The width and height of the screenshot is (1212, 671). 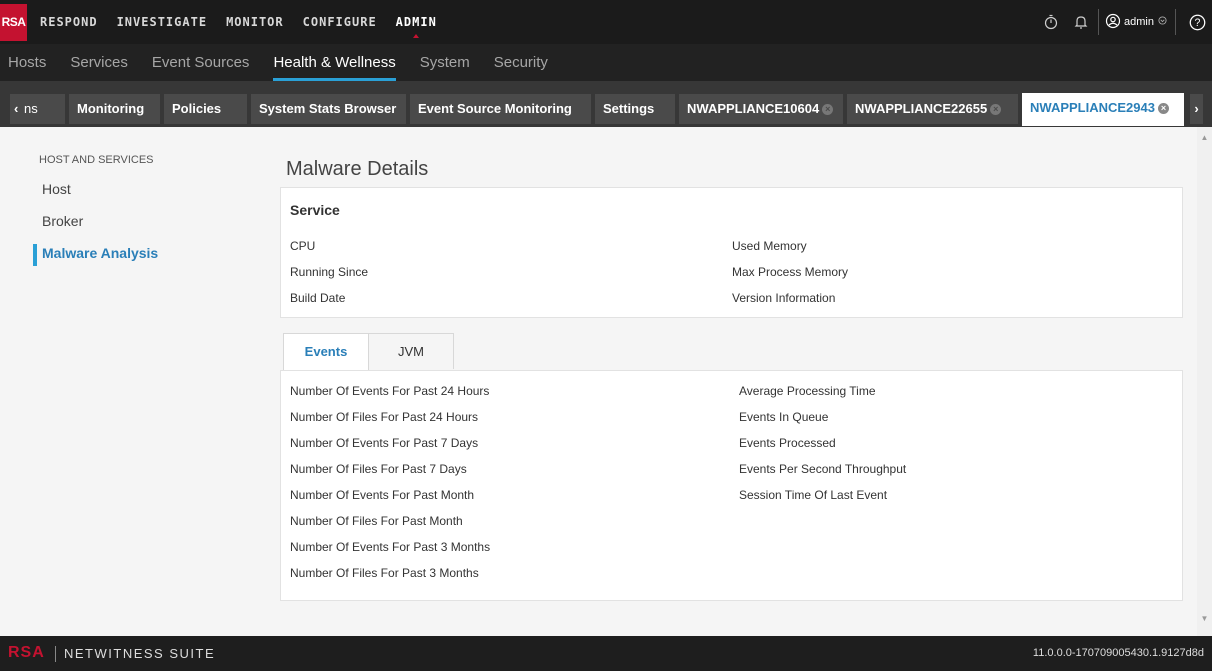 I want to click on field-running-since: Running Since, so click(x=329, y=272).